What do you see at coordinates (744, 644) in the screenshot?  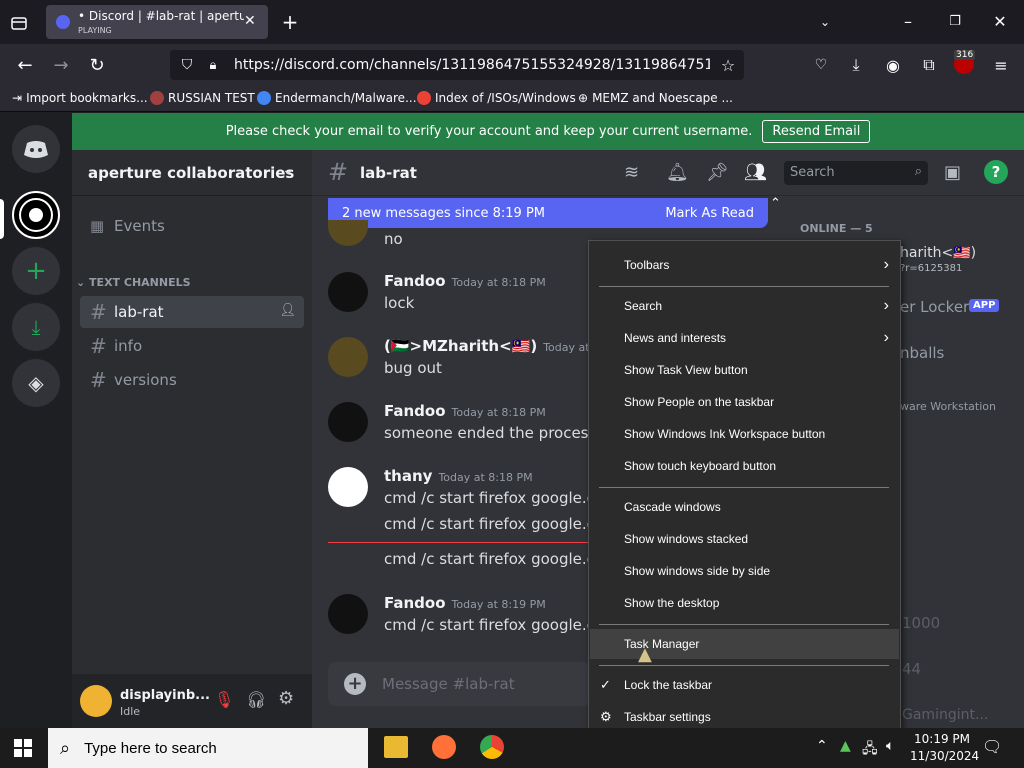 I see `menu-item-task-manager: Task Manager` at bounding box center [744, 644].